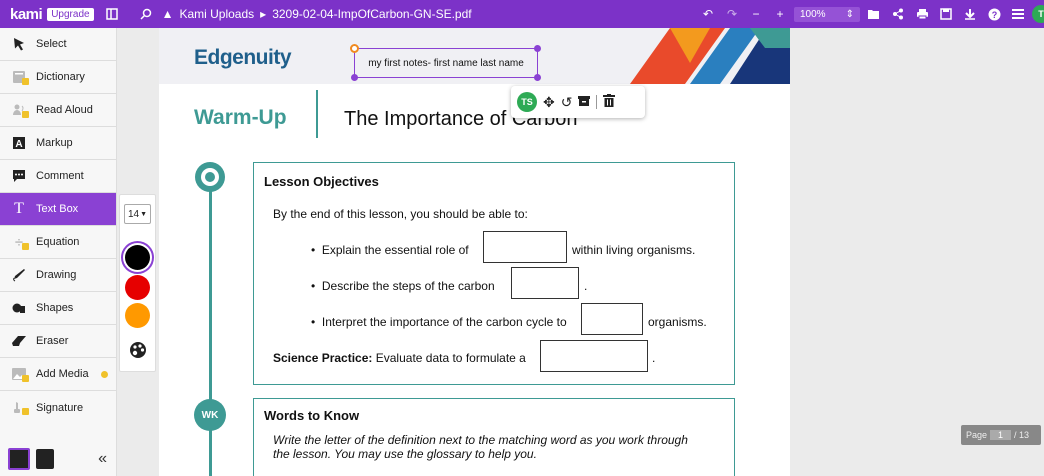  Describe the element at coordinates (19, 275) in the screenshot. I see `pen-icon` at that location.